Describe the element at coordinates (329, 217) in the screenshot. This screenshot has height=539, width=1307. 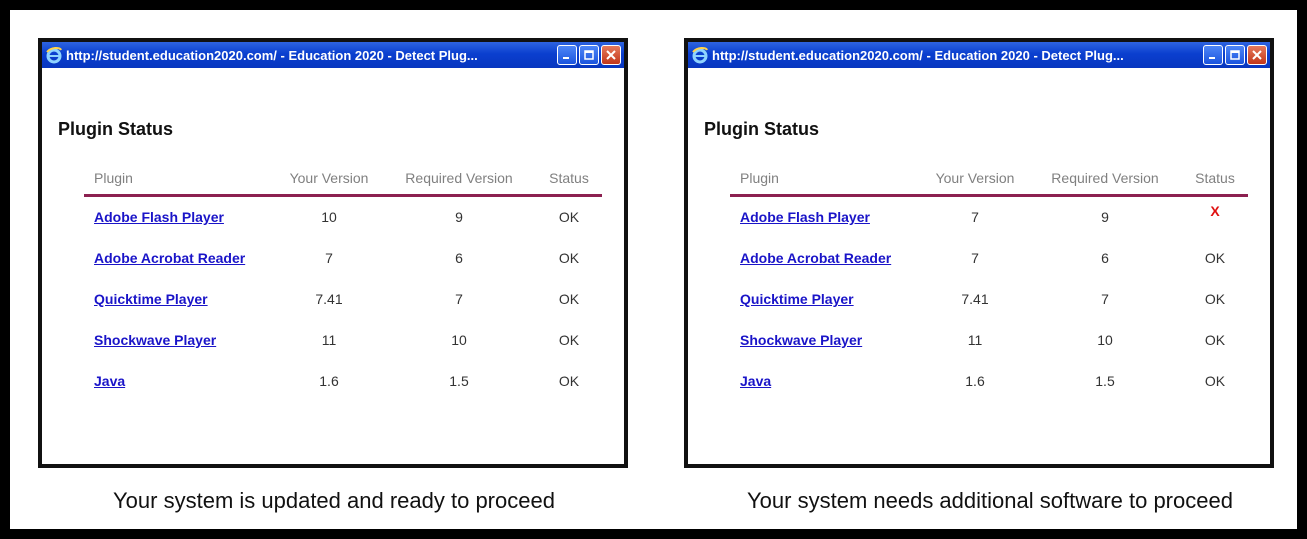
I see `your-version: 10` at that location.